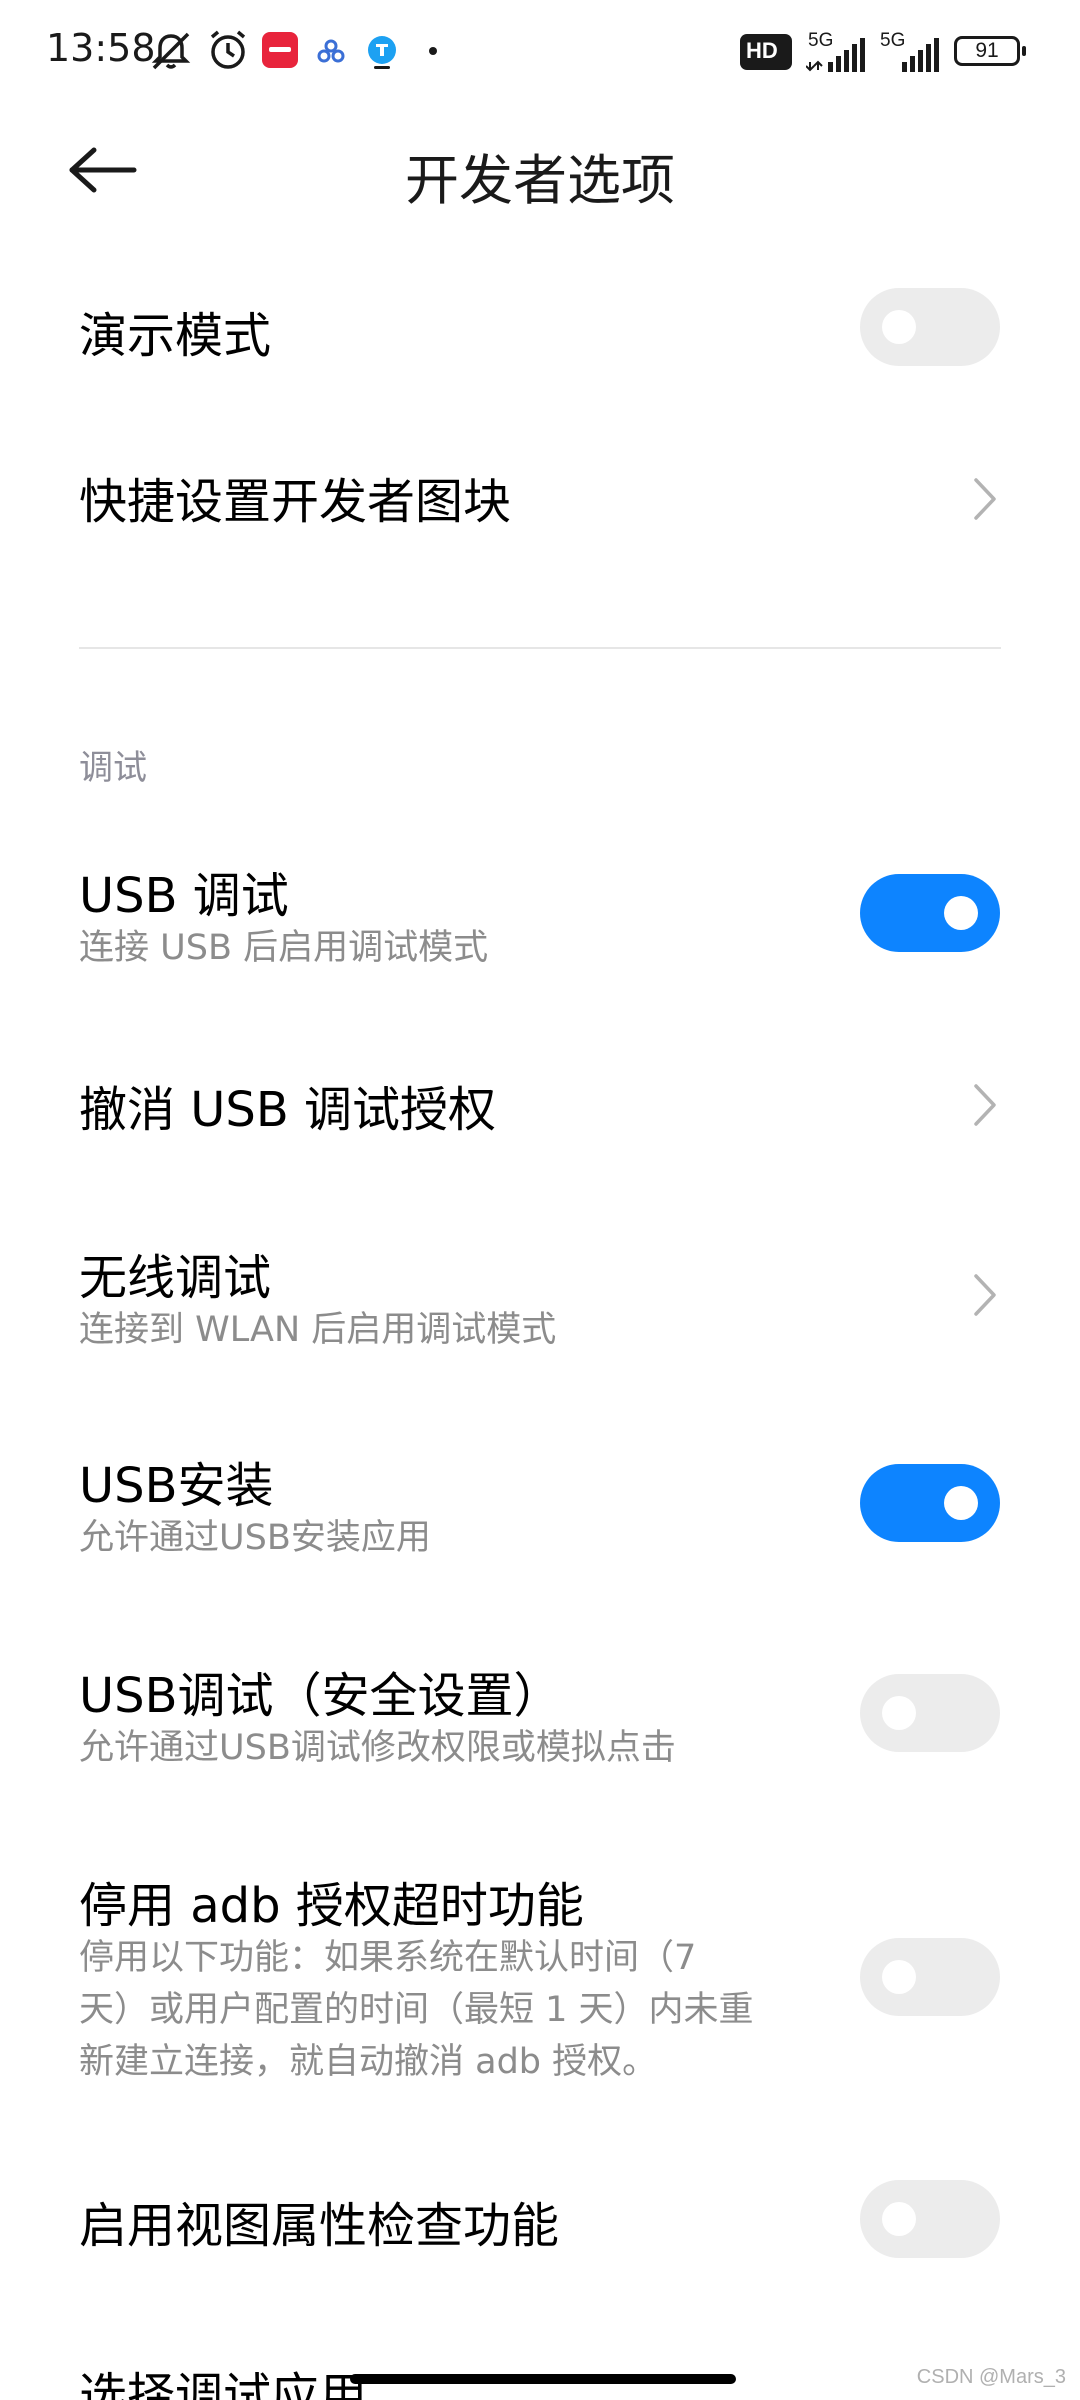 Image resolution: width=1080 pixels, height=2400 pixels. What do you see at coordinates (835, 55) in the screenshot?
I see `signal-strength-1-icon` at bounding box center [835, 55].